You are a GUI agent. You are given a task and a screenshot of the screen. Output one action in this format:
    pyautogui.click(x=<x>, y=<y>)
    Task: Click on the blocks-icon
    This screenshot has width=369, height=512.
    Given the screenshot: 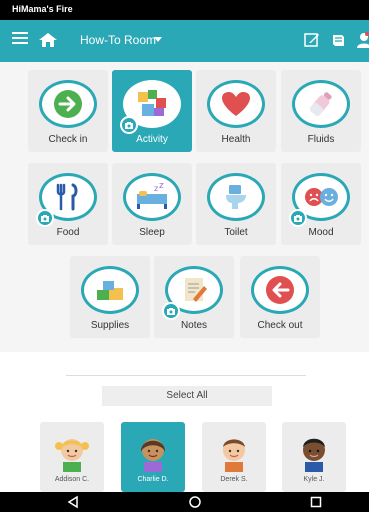 What is the action you would take?
    pyautogui.click(x=152, y=103)
    